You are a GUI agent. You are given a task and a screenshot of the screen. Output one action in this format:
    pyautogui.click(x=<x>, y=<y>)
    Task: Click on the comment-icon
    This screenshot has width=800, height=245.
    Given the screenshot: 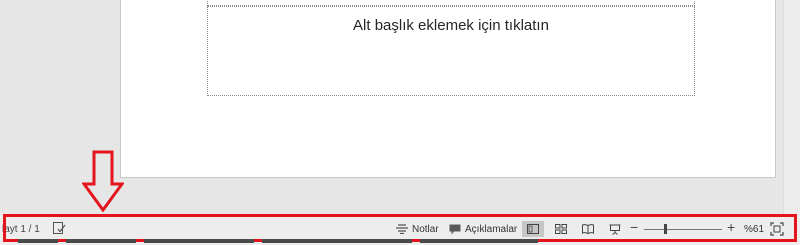 What is the action you would take?
    pyautogui.click(x=455, y=229)
    